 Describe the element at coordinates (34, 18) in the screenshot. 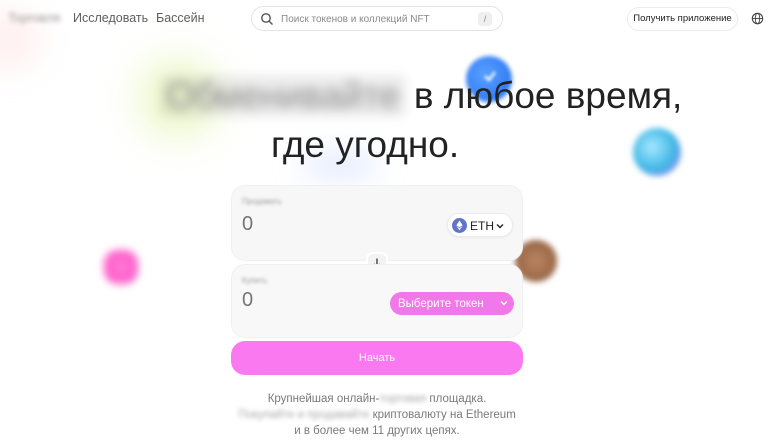

I see `nav-link-trade: Торговля` at that location.